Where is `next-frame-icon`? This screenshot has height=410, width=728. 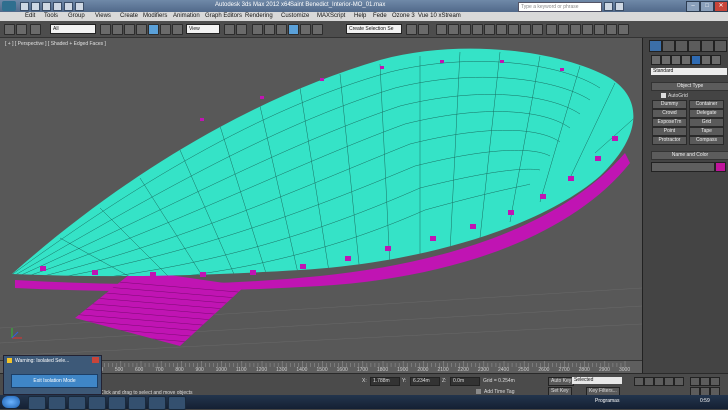 next-frame-icon is located at coordinates (669, 381).